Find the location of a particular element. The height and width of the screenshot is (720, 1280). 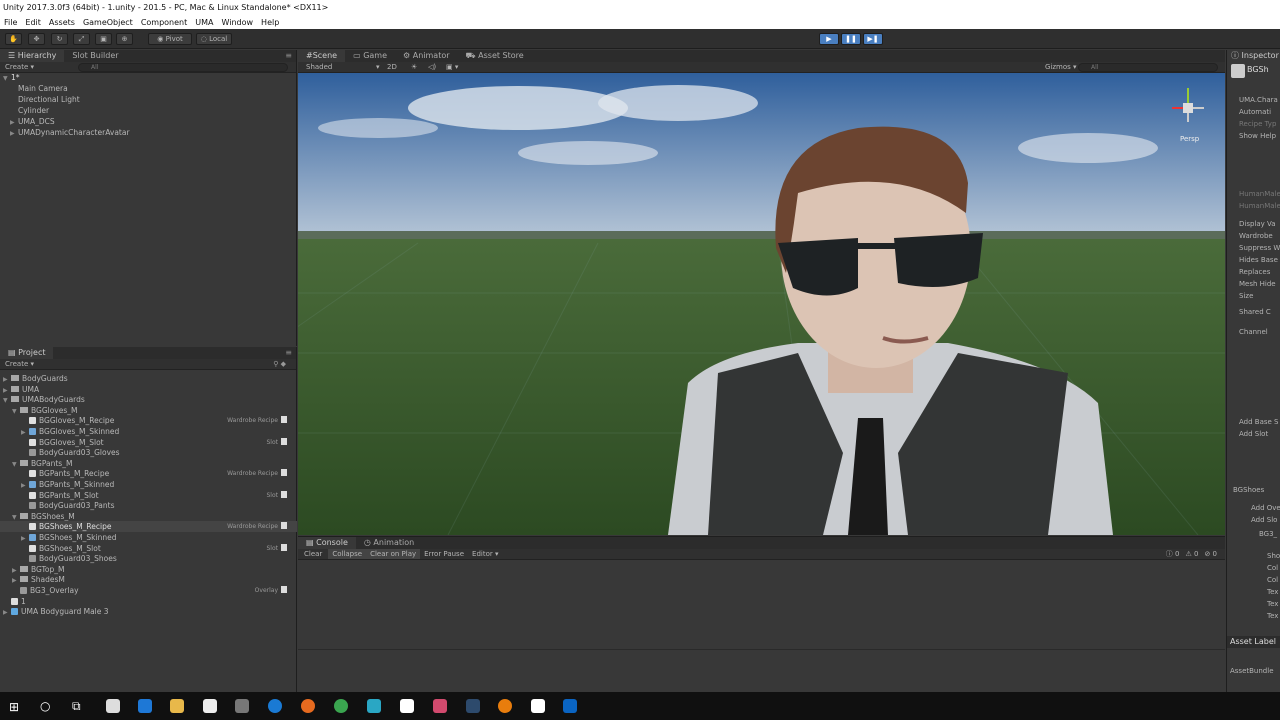

media-player-icon is located at coordinates (242, 706).